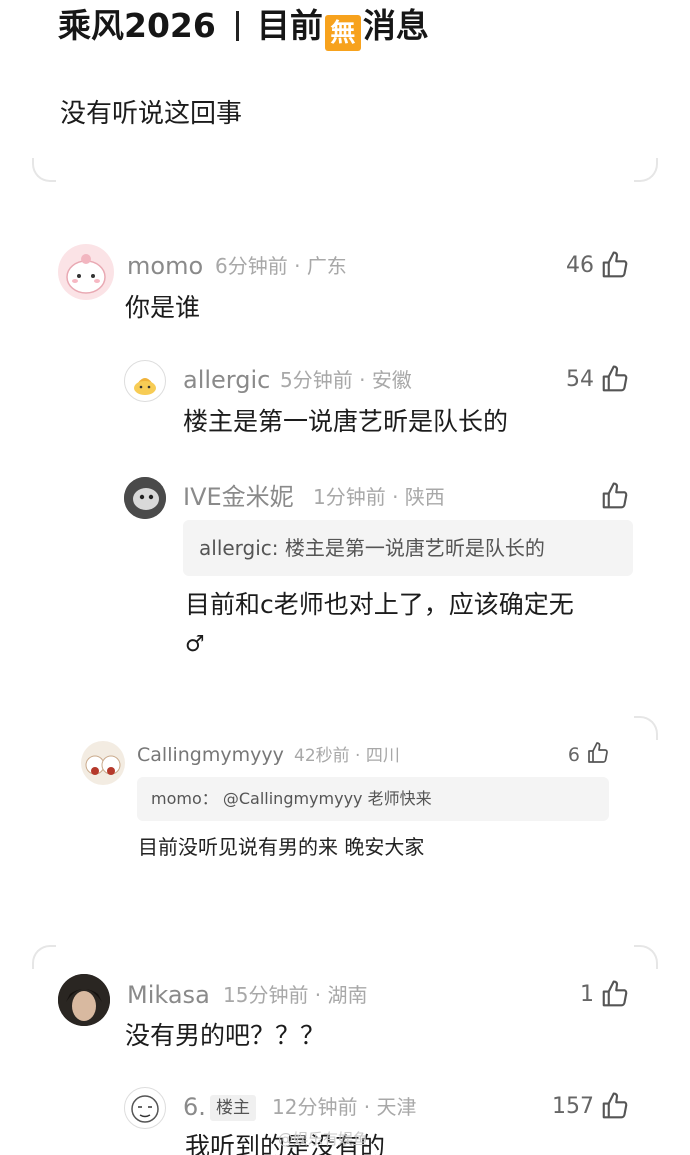 Image resolution: width=690 pixels, height=1155 pixels. Describe the element at coordinates (346, 421) in the screenshot. I see `reply-text: 楼主是第一说唐艺昕是队长的` at that location.